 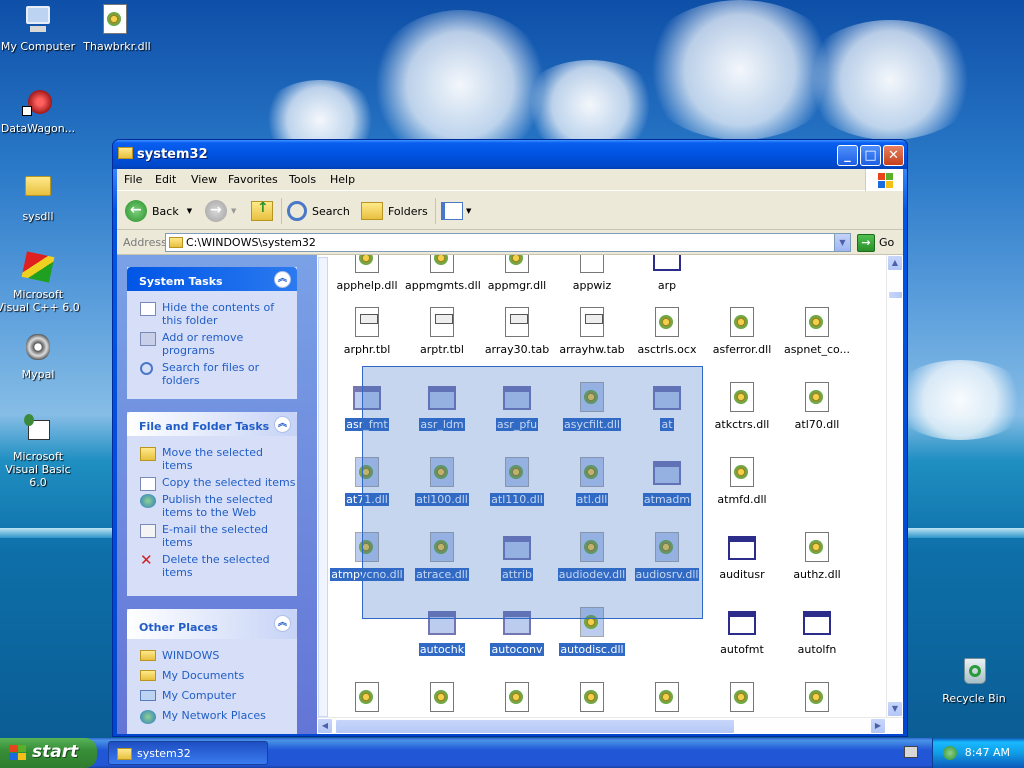 I want to click on application-icon, so click(x=667, y=265).